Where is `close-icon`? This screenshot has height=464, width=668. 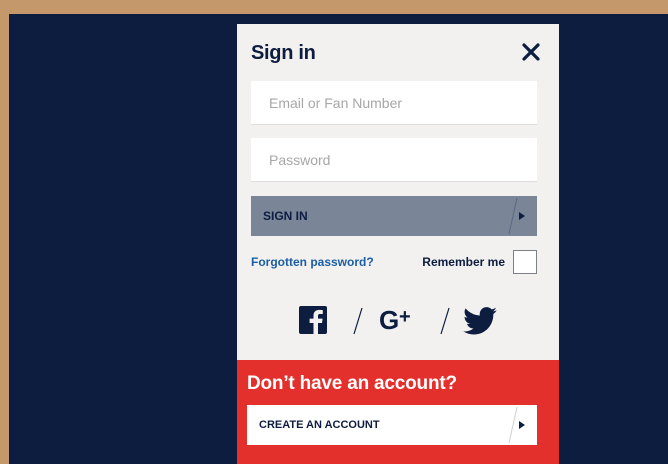 close-icon is located at coordinates (531, 52).